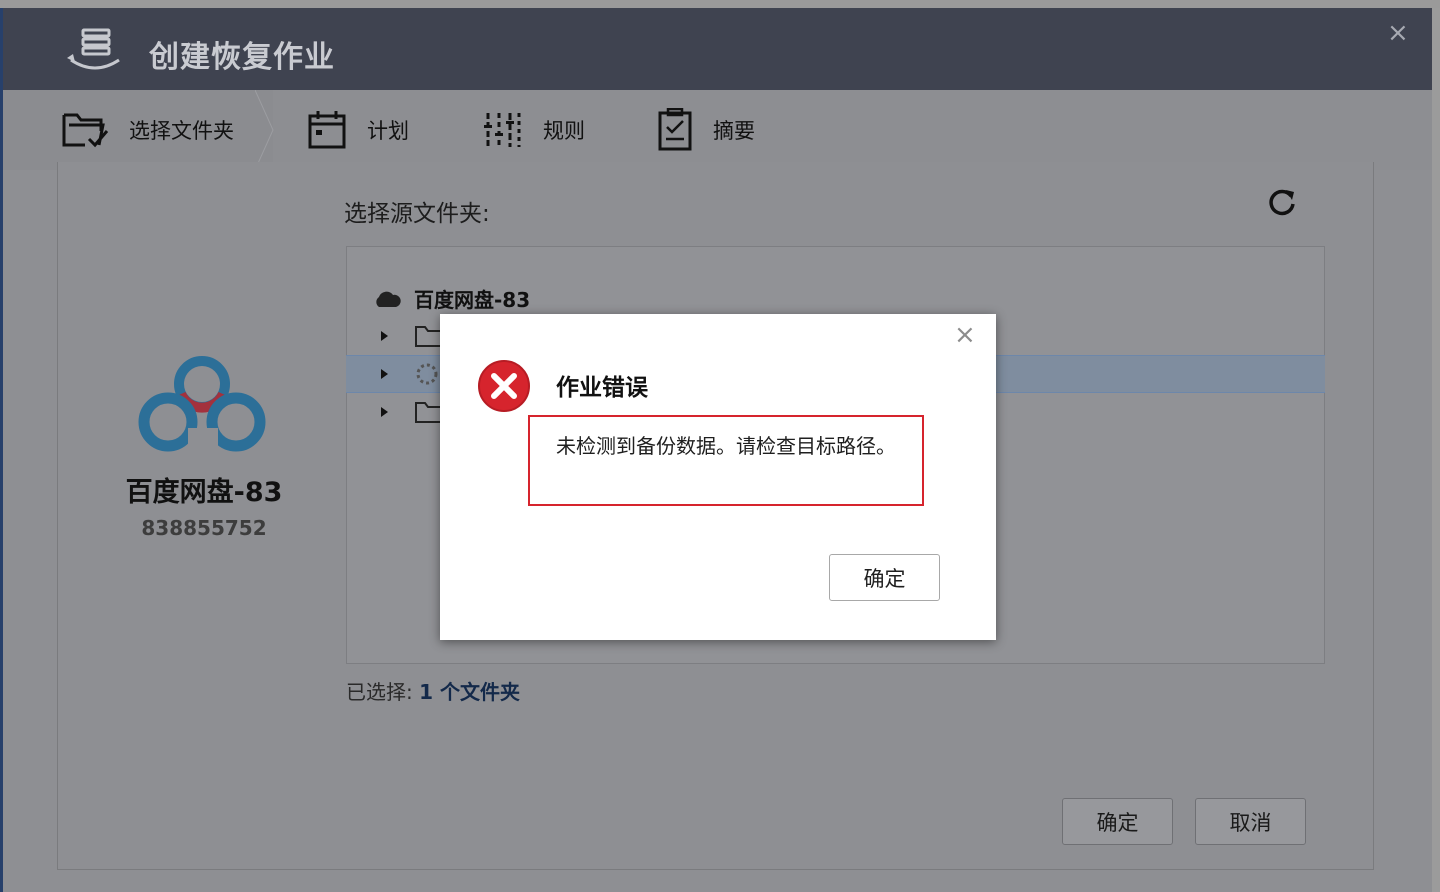 The height and width of the screenshot is (892, 1440). What do you see at coordinates (1436, 450) in the screenshot?
I see `background-right-strip` at bounding box center [1436, 450].